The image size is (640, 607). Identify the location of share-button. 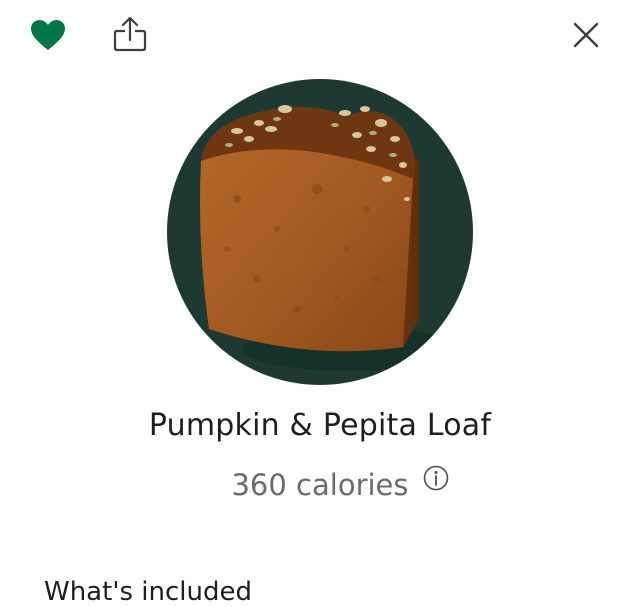
(130, 34).